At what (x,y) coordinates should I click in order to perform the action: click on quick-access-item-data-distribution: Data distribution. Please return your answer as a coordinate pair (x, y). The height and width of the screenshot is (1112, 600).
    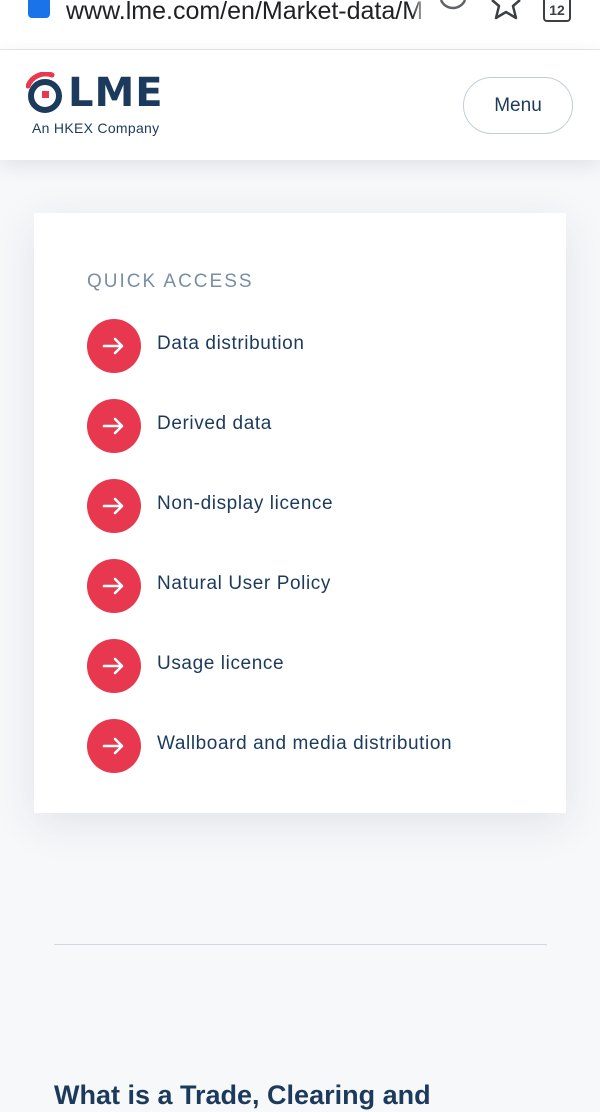
    Looking at the image, I should click on (317, 346).